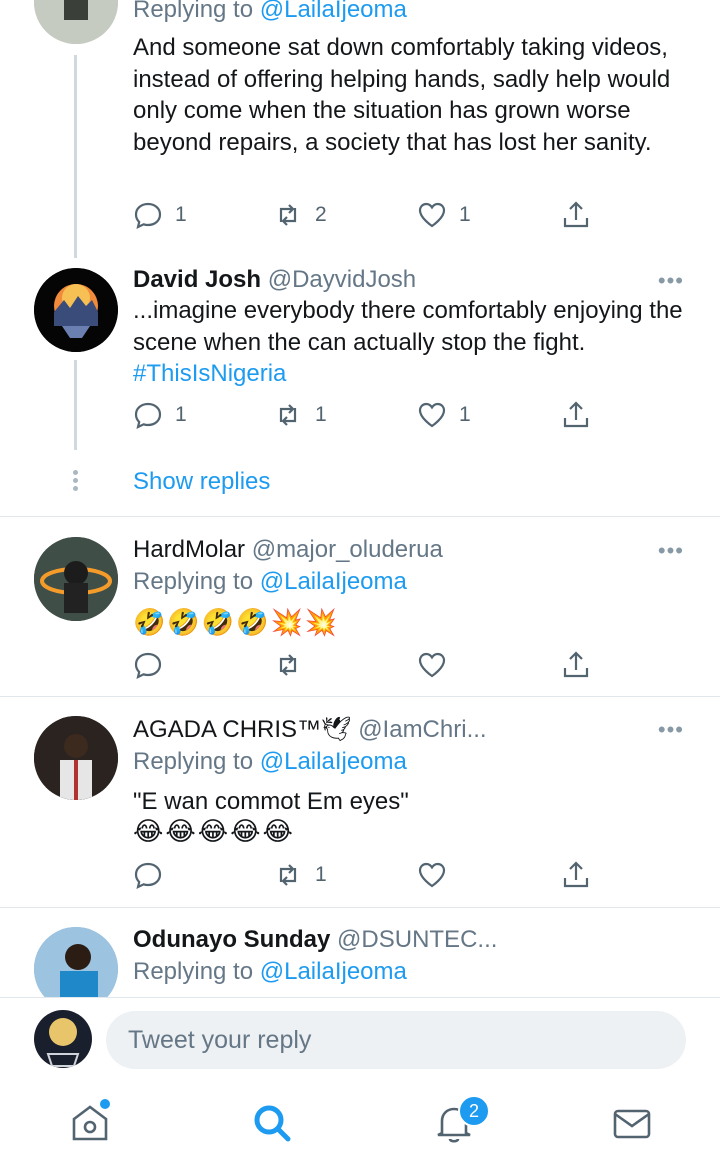 The height and width of the screenshot is (1166, 720). What do you see at coordinates (209, 373) in the screenshot?
I see `hashtag-link: #ThisIsNigeria` at bounding box center [209, 373].